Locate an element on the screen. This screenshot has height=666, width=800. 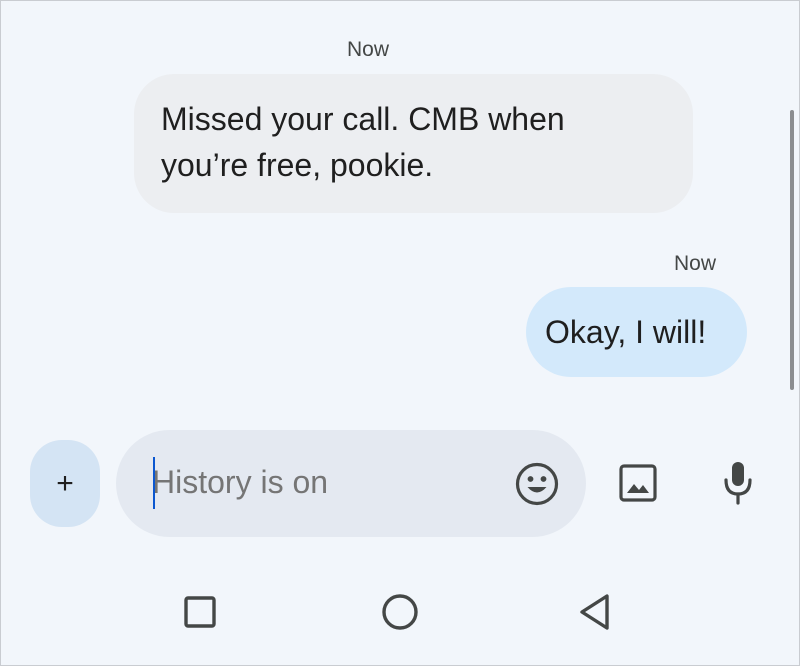
smiley-face-icon is located at coordinates (537, 484).